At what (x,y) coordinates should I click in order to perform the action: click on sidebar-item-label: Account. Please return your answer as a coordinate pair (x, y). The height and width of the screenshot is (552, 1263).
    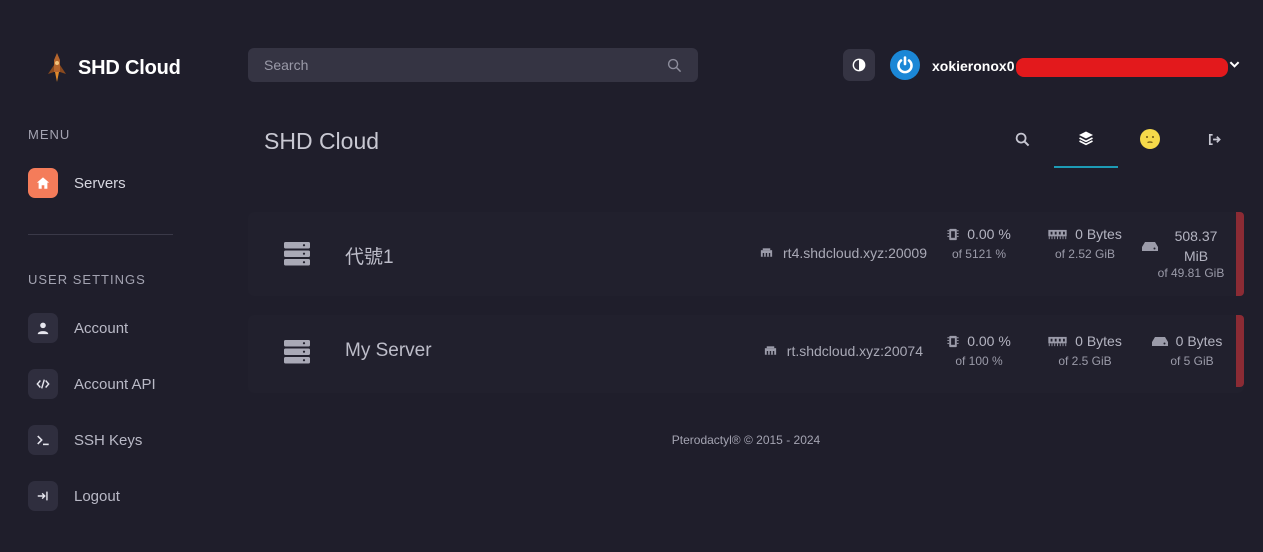
    Looking at the image, I should click on (101, 328).